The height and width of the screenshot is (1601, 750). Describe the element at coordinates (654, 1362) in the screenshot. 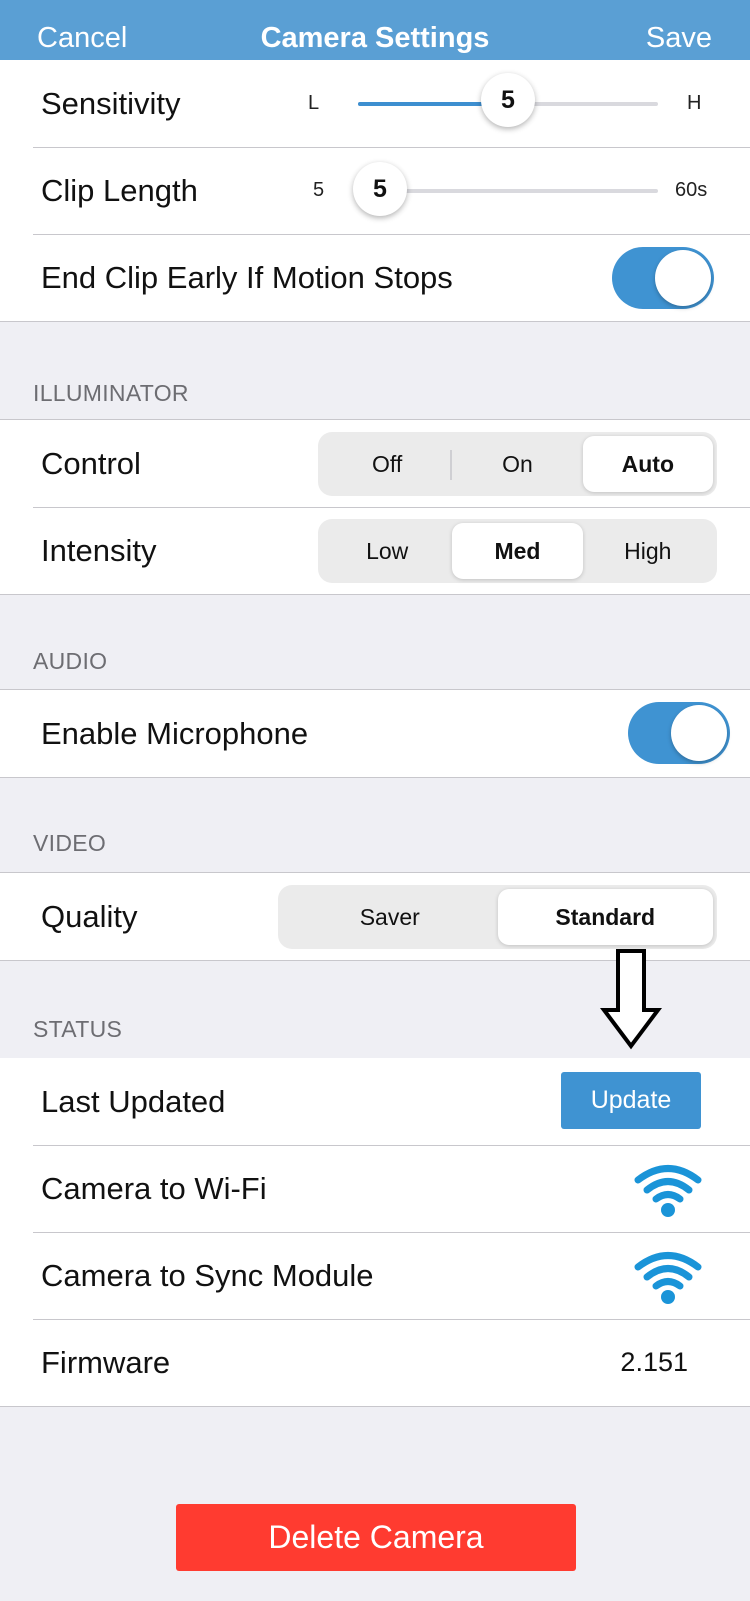

I see `firmware-value: 2.151` at that location.